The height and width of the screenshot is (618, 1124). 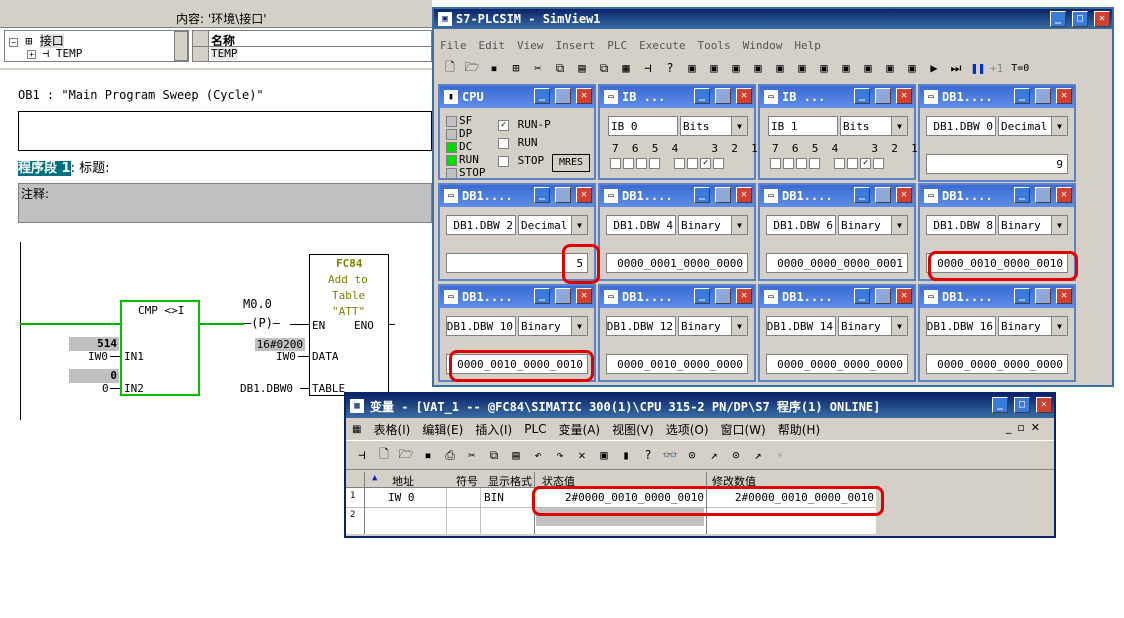 I want to click on ib0-address-field: IB 0, so click(x=643, y=126).